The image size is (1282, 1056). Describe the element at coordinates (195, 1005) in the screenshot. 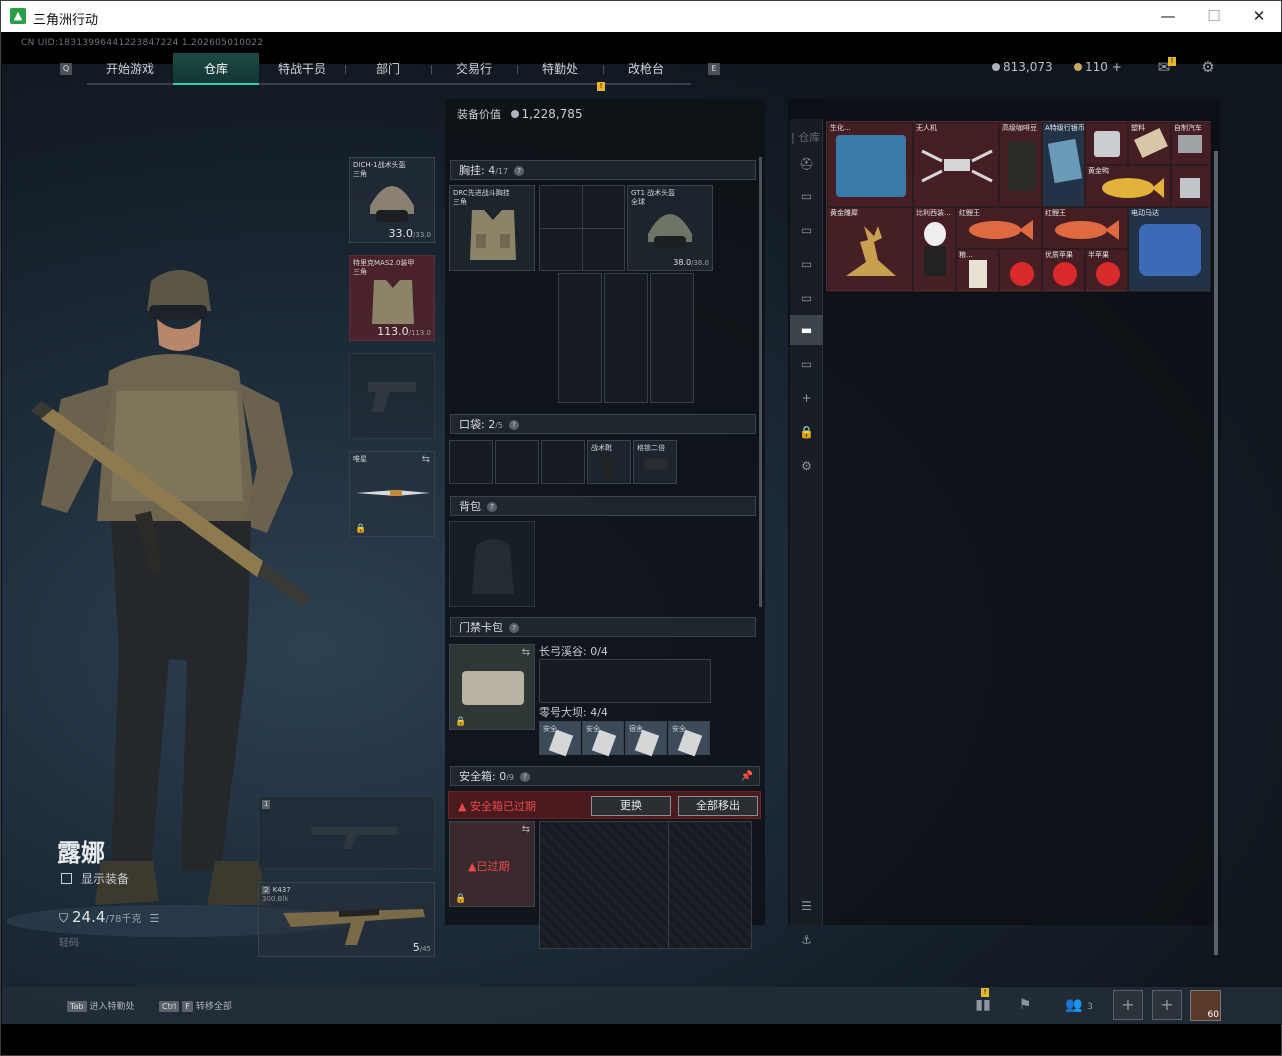

I see `transfer-all-shortcut: Ctrl F 转移全部` at that location.